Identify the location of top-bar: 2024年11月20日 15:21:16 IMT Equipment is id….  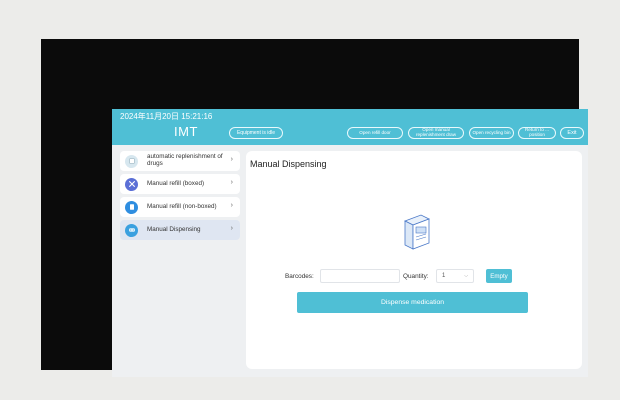
(350, 127).